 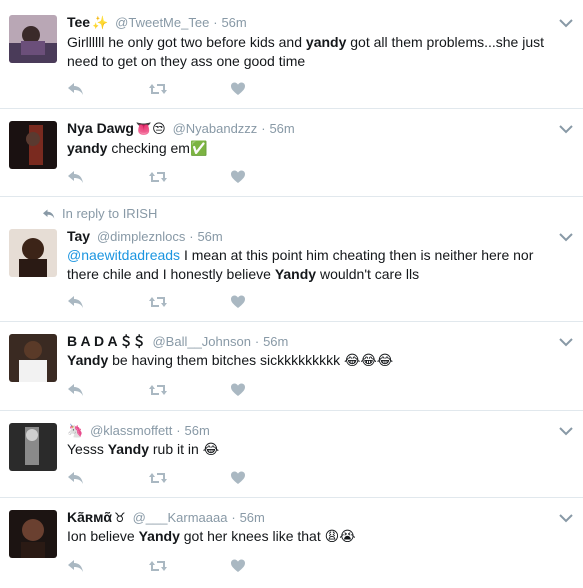 What do you see at coordinates (78, 236) in the screenshot?
I see `display-name: Tay` at bounding box center [78, 236].